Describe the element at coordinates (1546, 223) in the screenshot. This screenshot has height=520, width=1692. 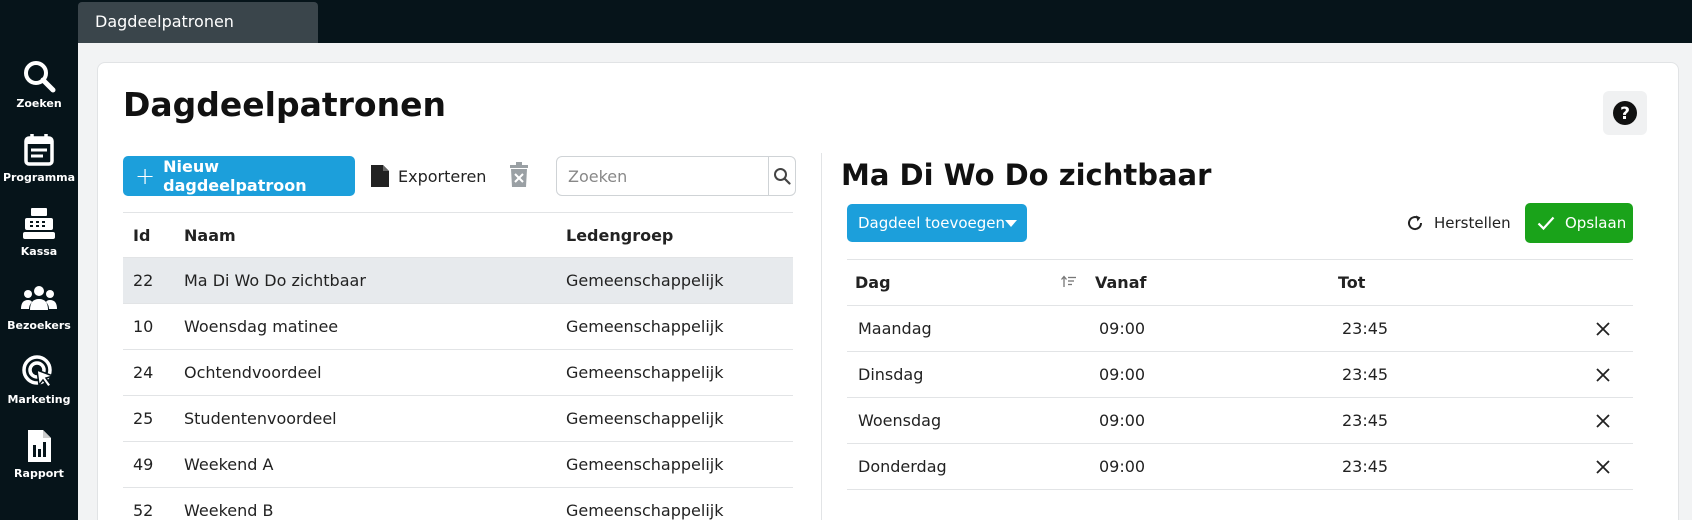
I see `check-icon` at that location.